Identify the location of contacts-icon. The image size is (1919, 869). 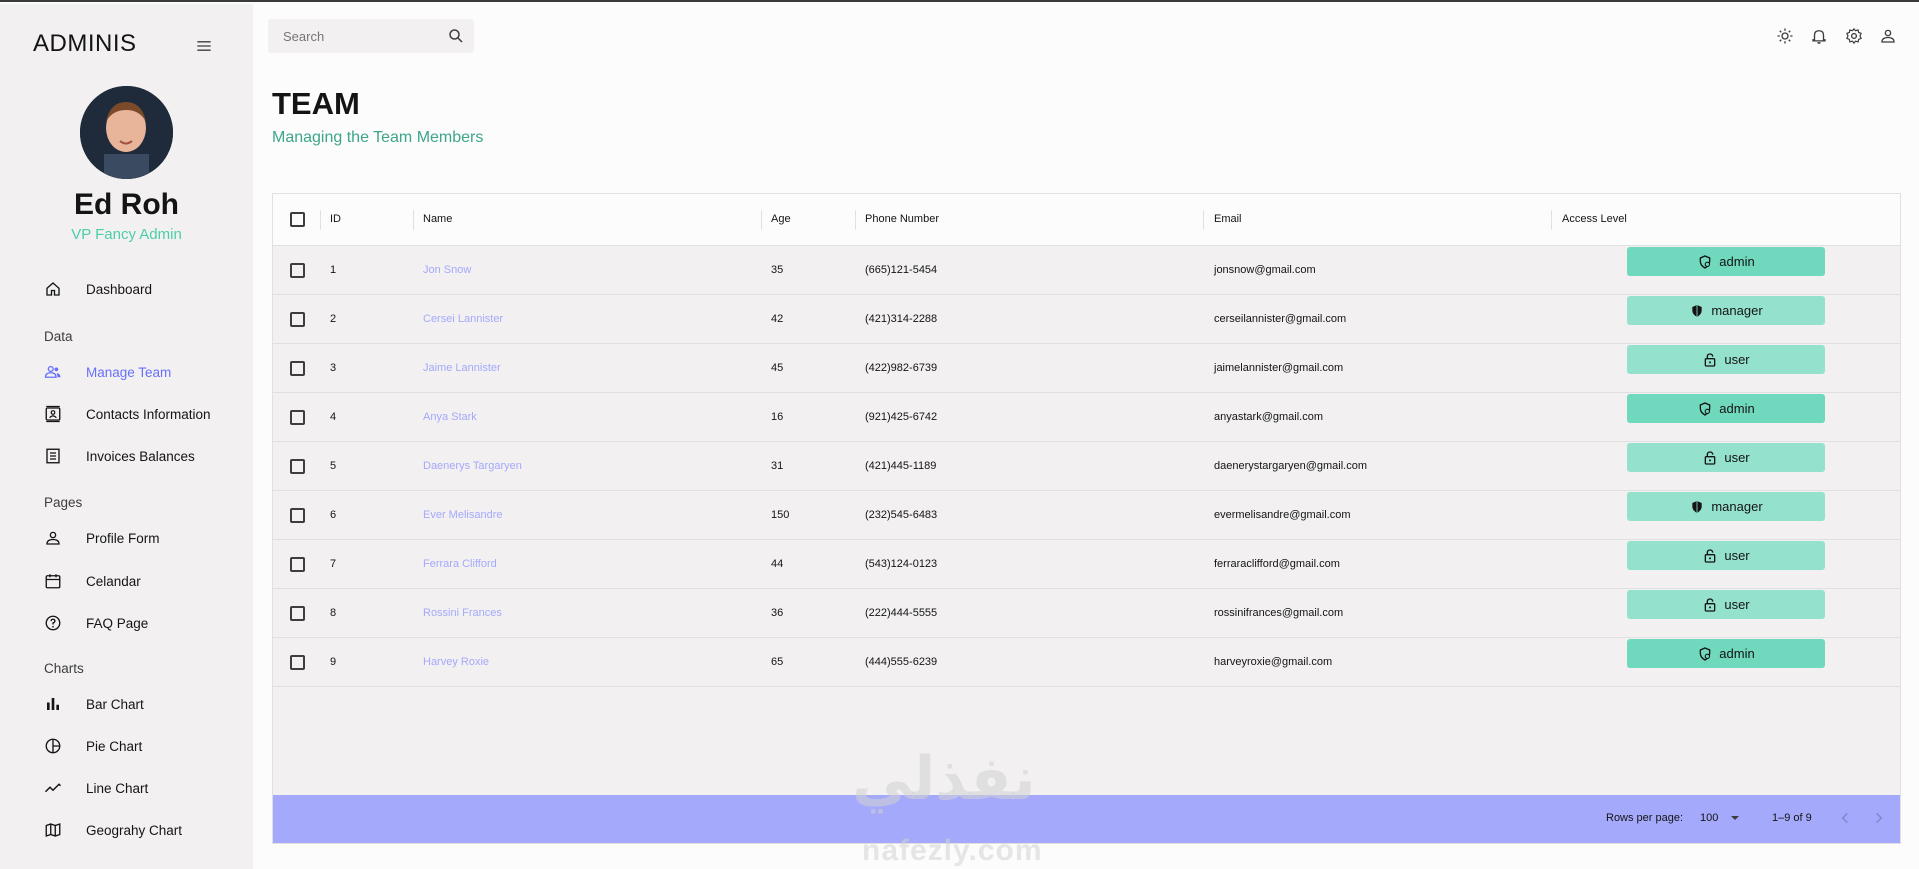
(53, 414).